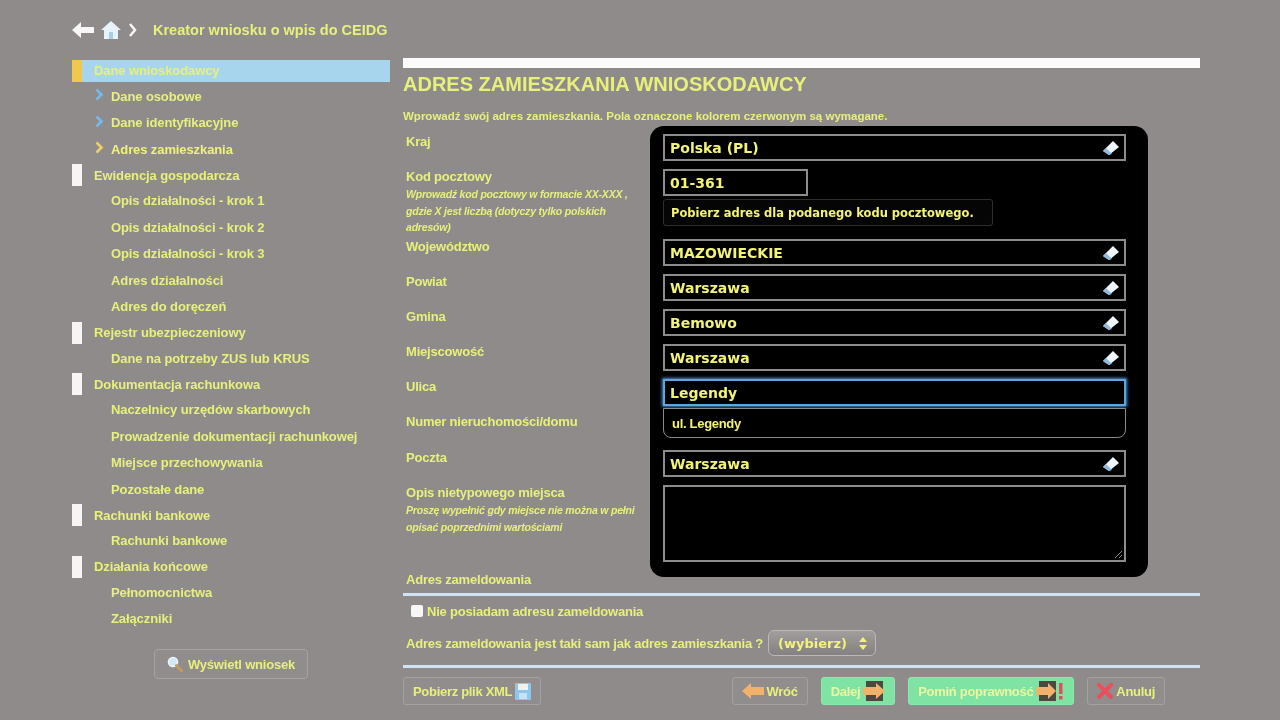  Describe the element at coordinates (1050, 691) in the screenshot. I see `arrow-exclamation-icon` at that location.